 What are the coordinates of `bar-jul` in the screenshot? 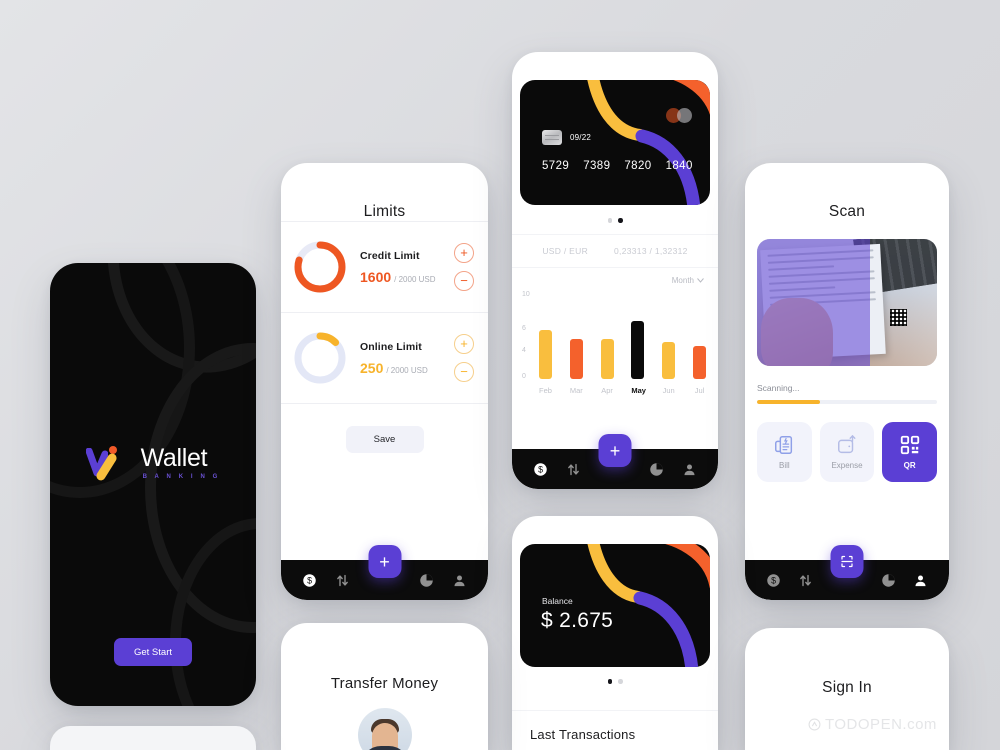 It's located at (699, 362).